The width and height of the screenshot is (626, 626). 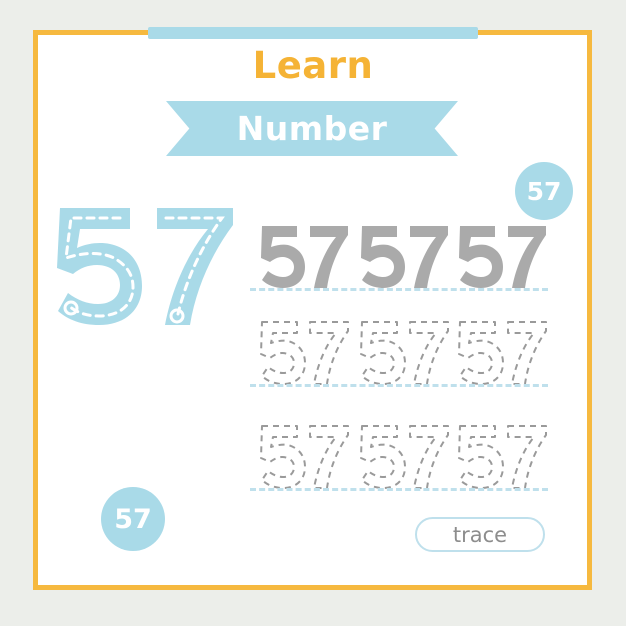 I want to click on practice-row-dashed-2-svg, so click(x=403, y=457).